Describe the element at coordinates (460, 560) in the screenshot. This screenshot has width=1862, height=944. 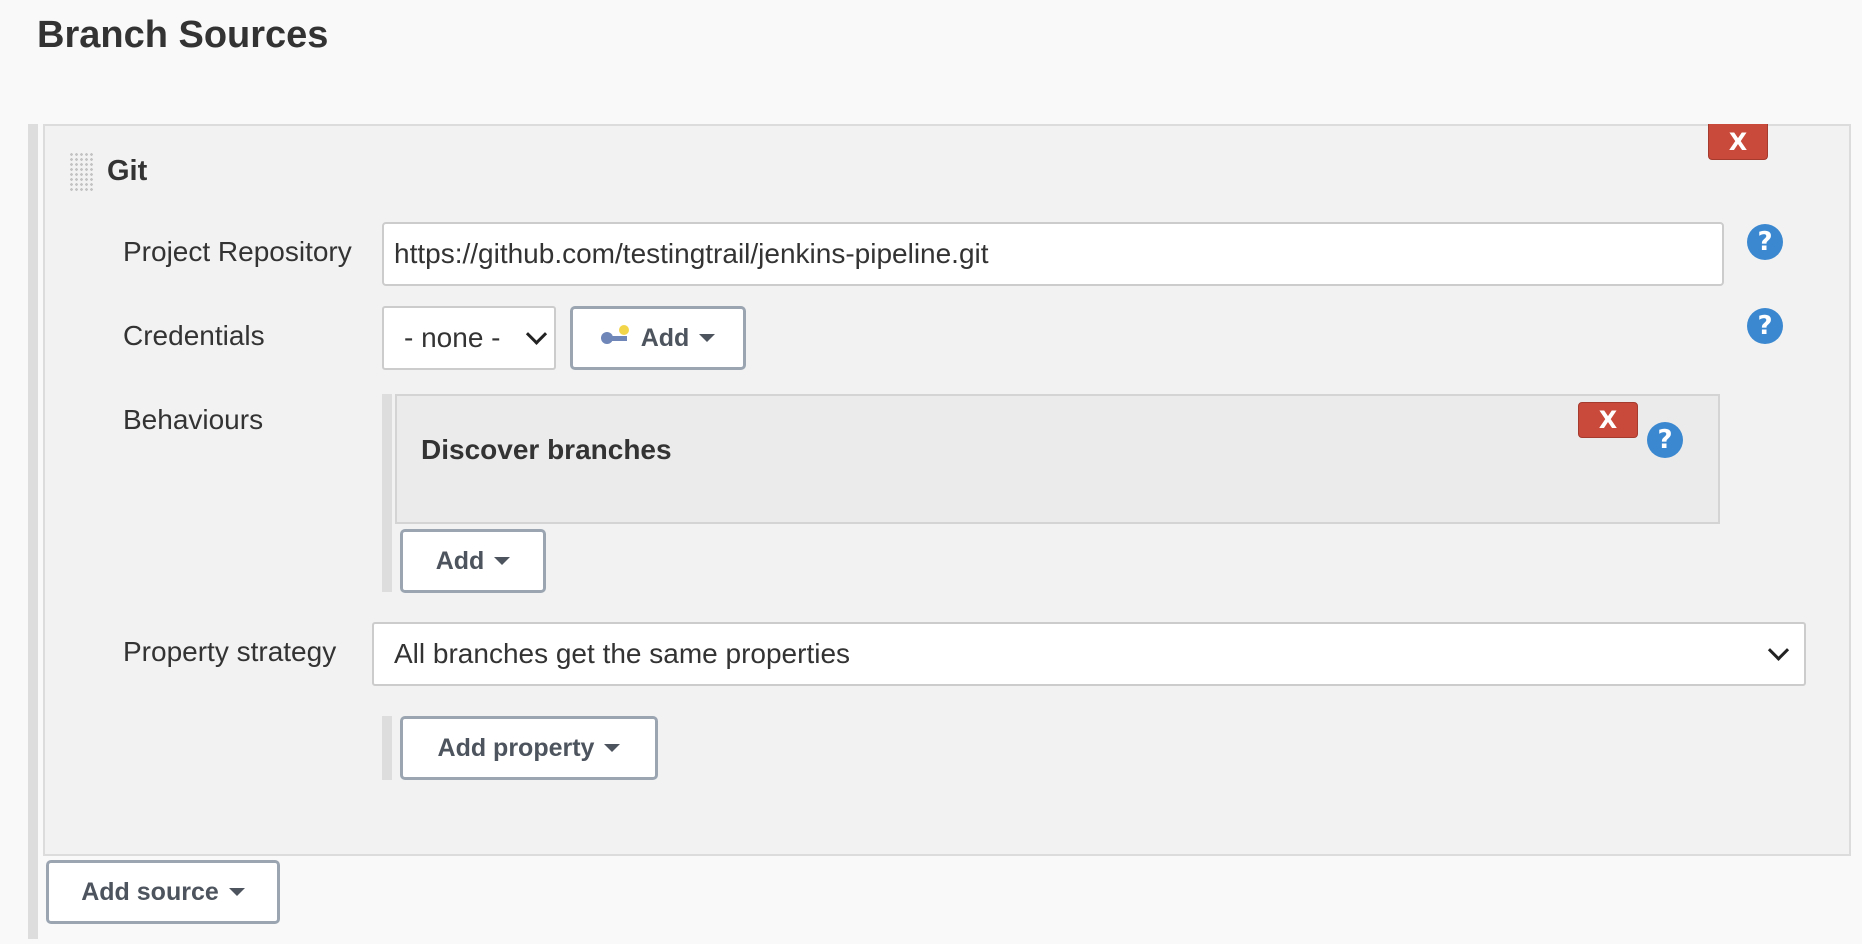
I see `add-behaviour-label: Add` at that location.